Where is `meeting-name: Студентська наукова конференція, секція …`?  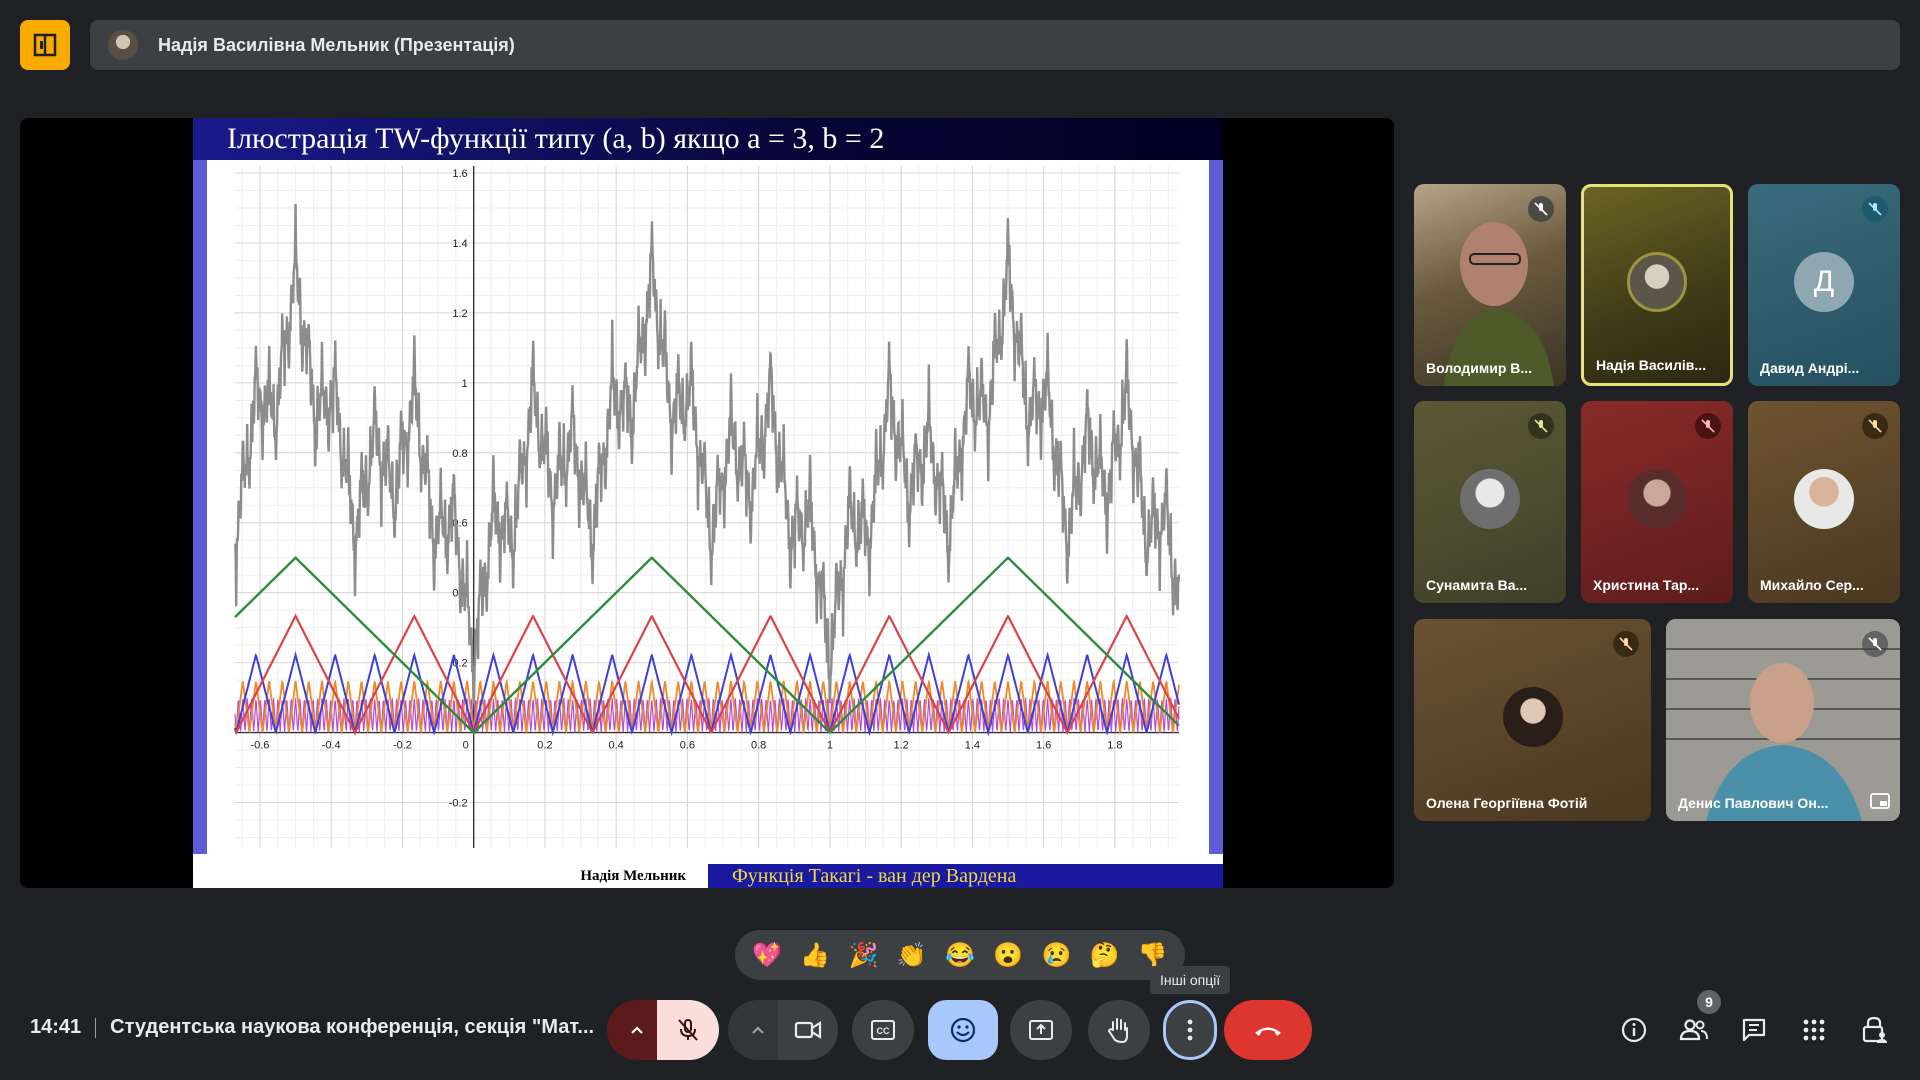 meeting-name: Студентська наукова конференція, секція … is located at coordinates (352, 1027).